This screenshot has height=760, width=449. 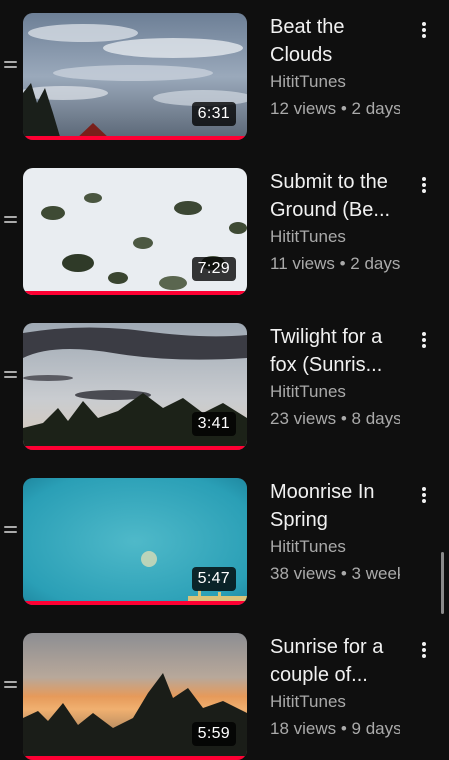 I want to click on video-title: Moonrise In Spring, so click(x=340, y=506).